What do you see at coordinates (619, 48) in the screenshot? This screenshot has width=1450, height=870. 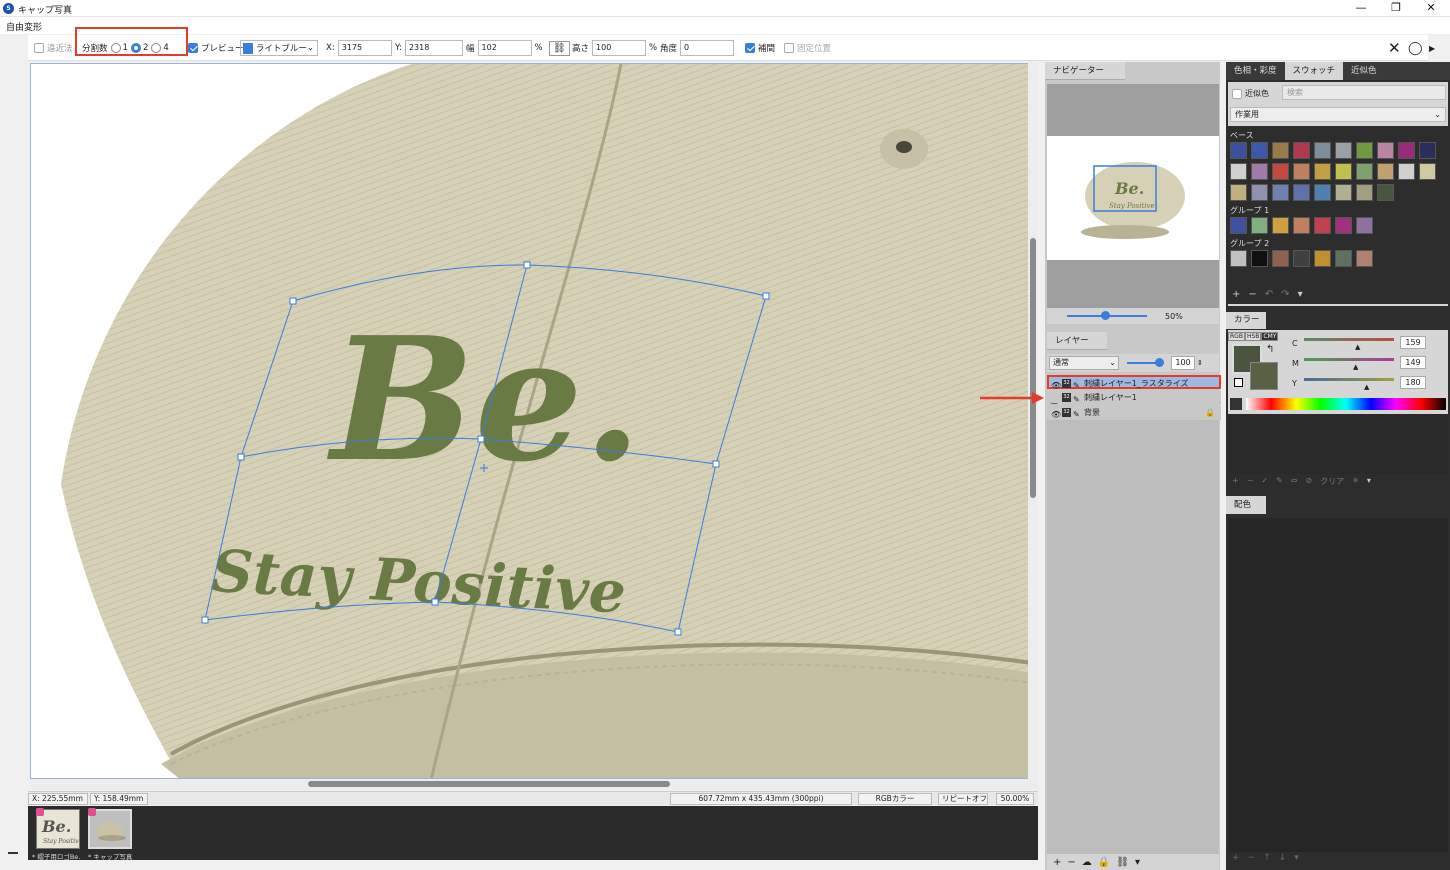 I see `height-input: 100` at bounding box center [619, 48].